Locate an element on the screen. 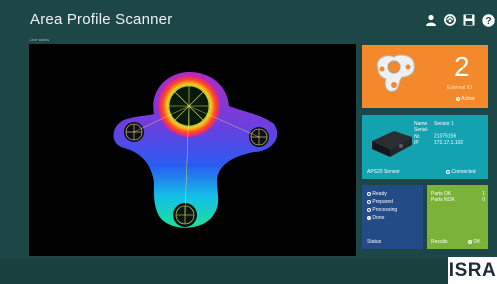 The height and width of the screenshot is (284, 497). active-indicator-icon is located at coordinates (458, 98).